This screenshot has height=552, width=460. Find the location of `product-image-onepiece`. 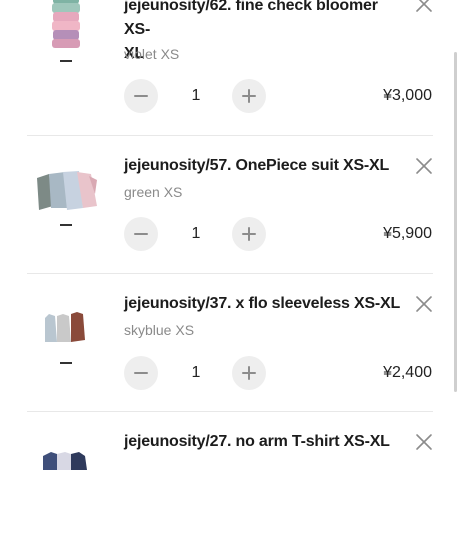

product-image-onepiece is located at coordinates (66, 193).